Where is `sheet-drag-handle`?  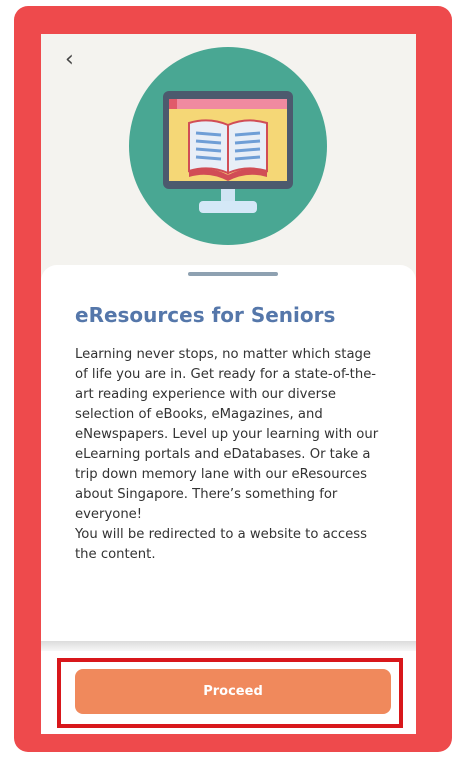
sheet-drag-handle is located at coordinates (233, 274).